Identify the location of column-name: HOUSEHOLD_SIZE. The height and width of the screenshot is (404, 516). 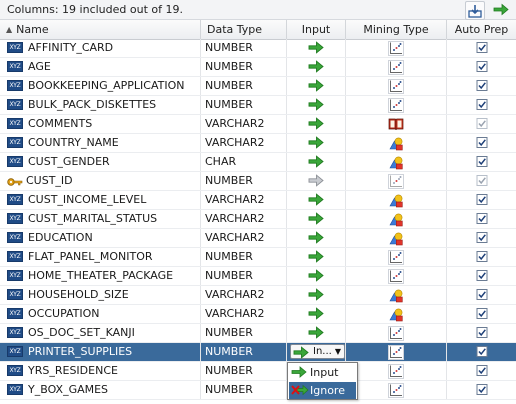
(78, 294).